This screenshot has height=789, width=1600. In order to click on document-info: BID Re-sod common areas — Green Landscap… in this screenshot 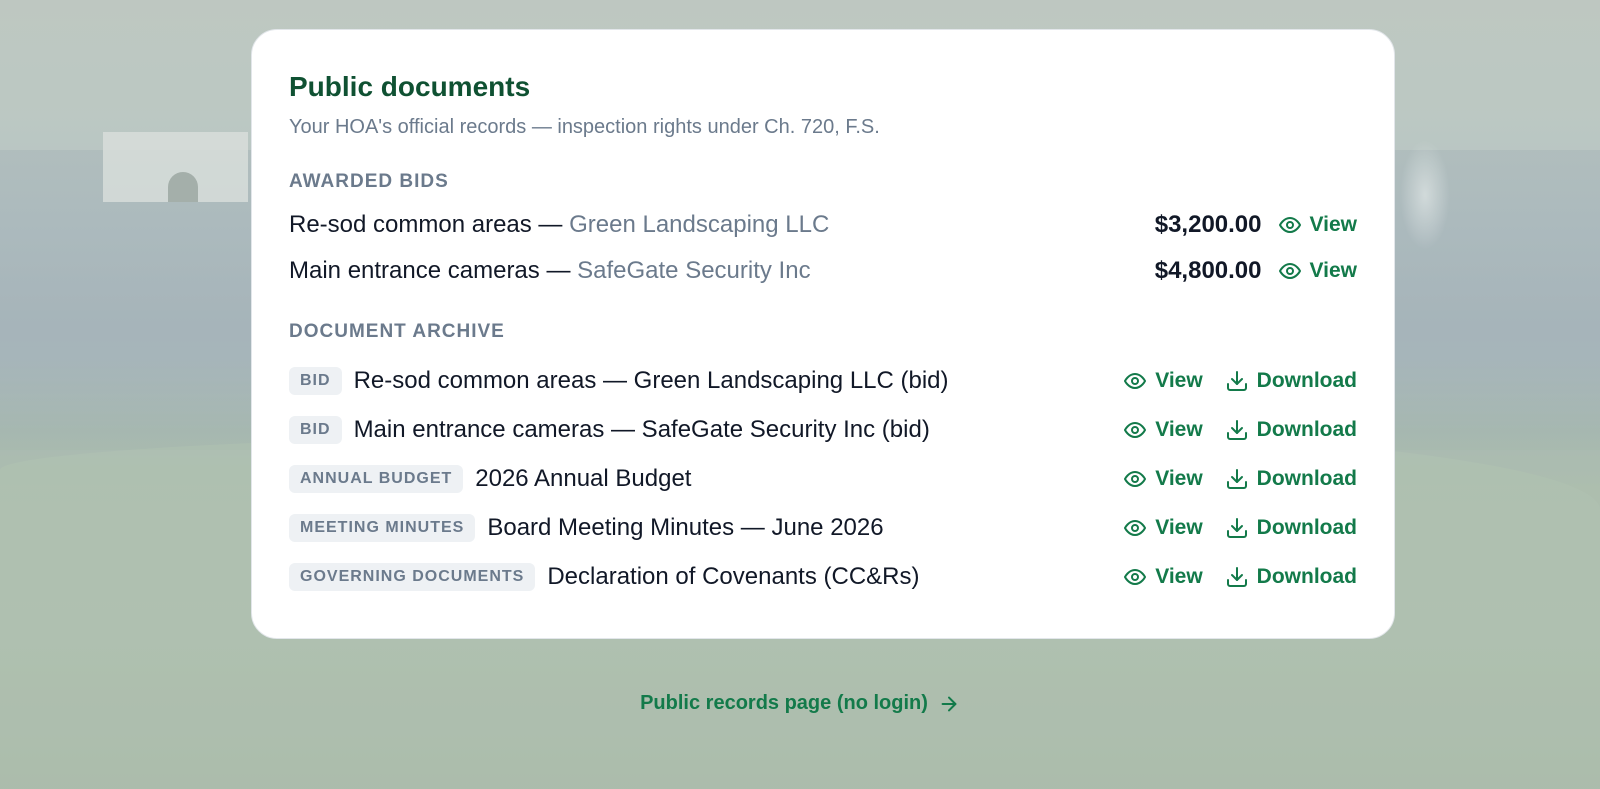, I will do `click(619, 380)`.